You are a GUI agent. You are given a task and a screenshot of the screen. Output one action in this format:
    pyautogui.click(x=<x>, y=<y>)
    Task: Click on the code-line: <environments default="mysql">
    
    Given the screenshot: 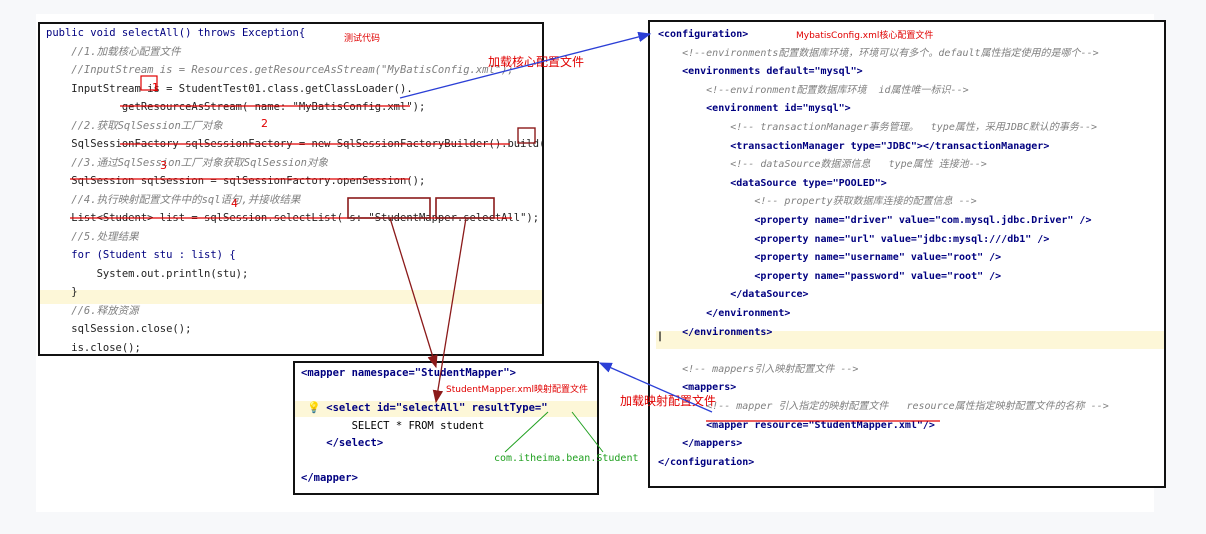 What is the action you would take?
    pyautogui.click(x=760, y=72)
    